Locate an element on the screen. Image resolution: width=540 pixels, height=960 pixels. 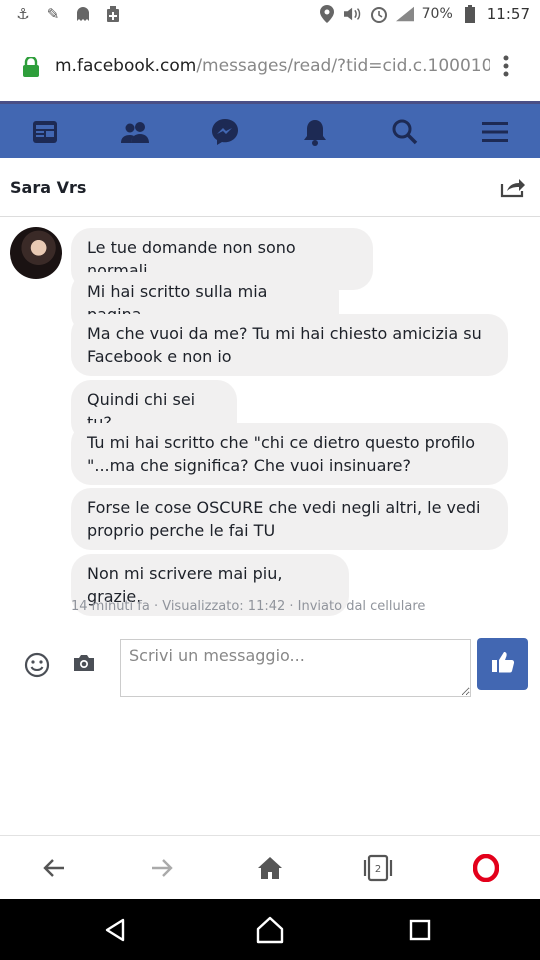
like-button is located at coordinates (502, 664).